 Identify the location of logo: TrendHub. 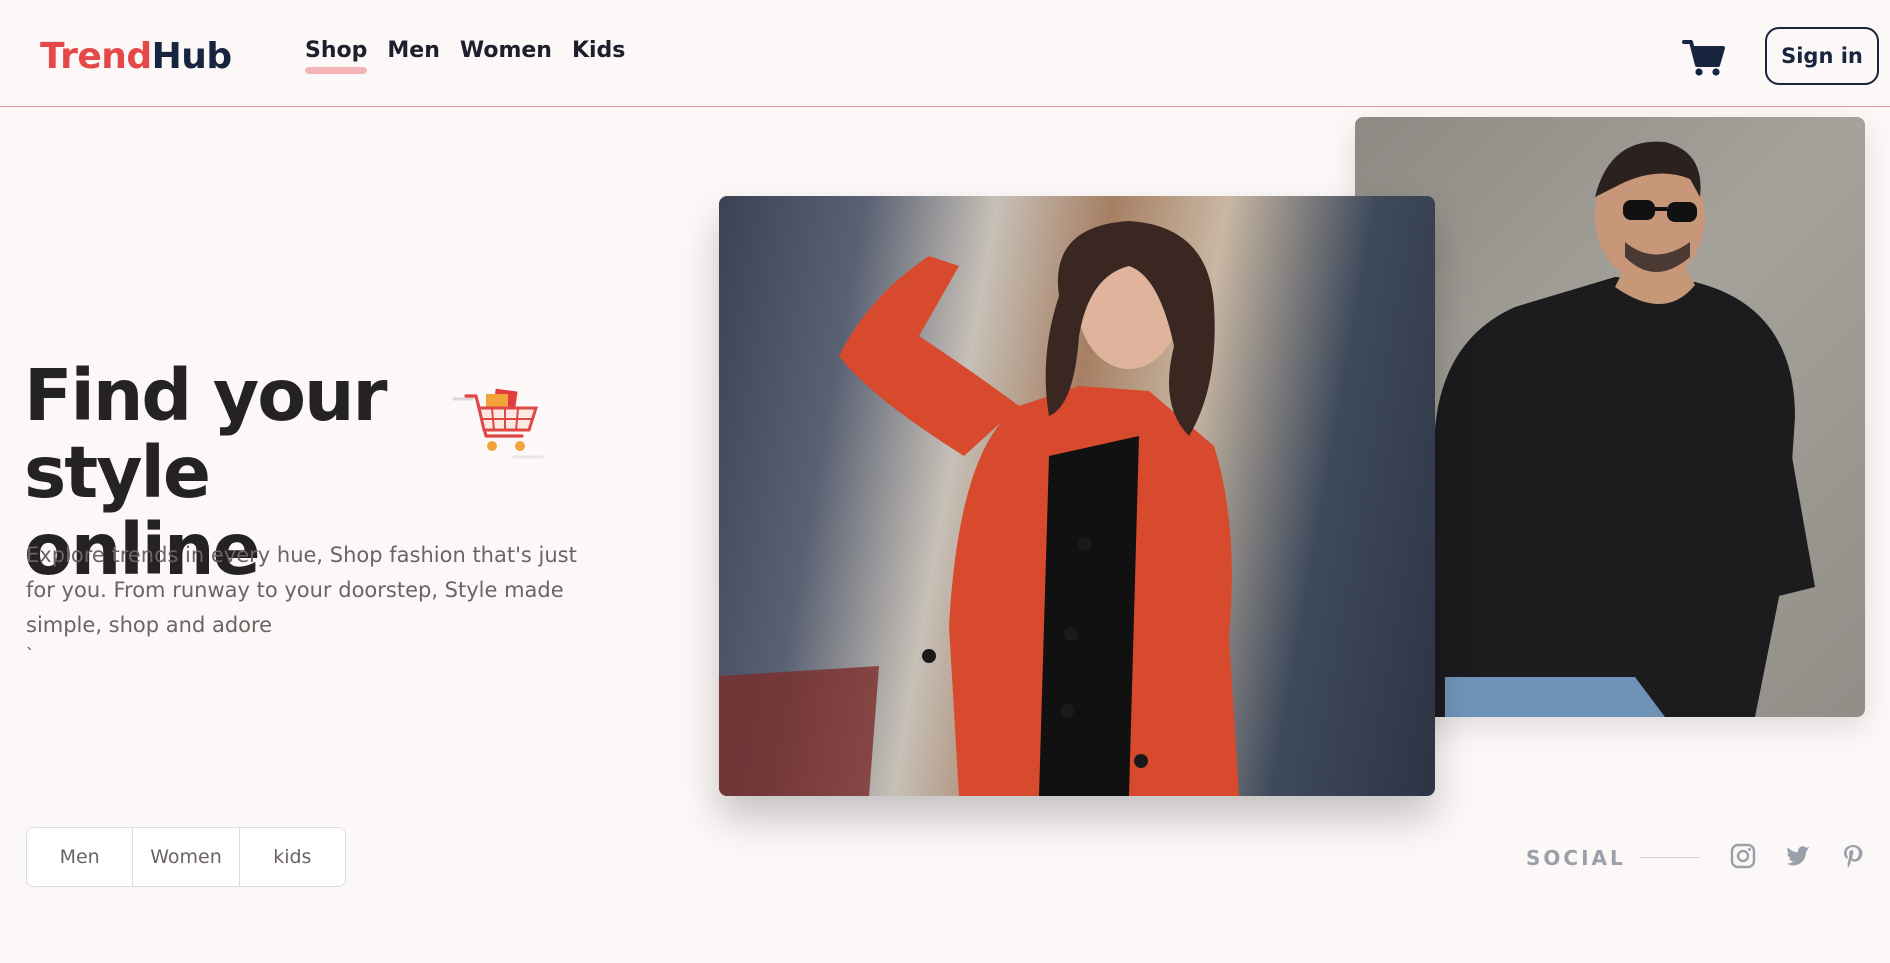
(136, 56).